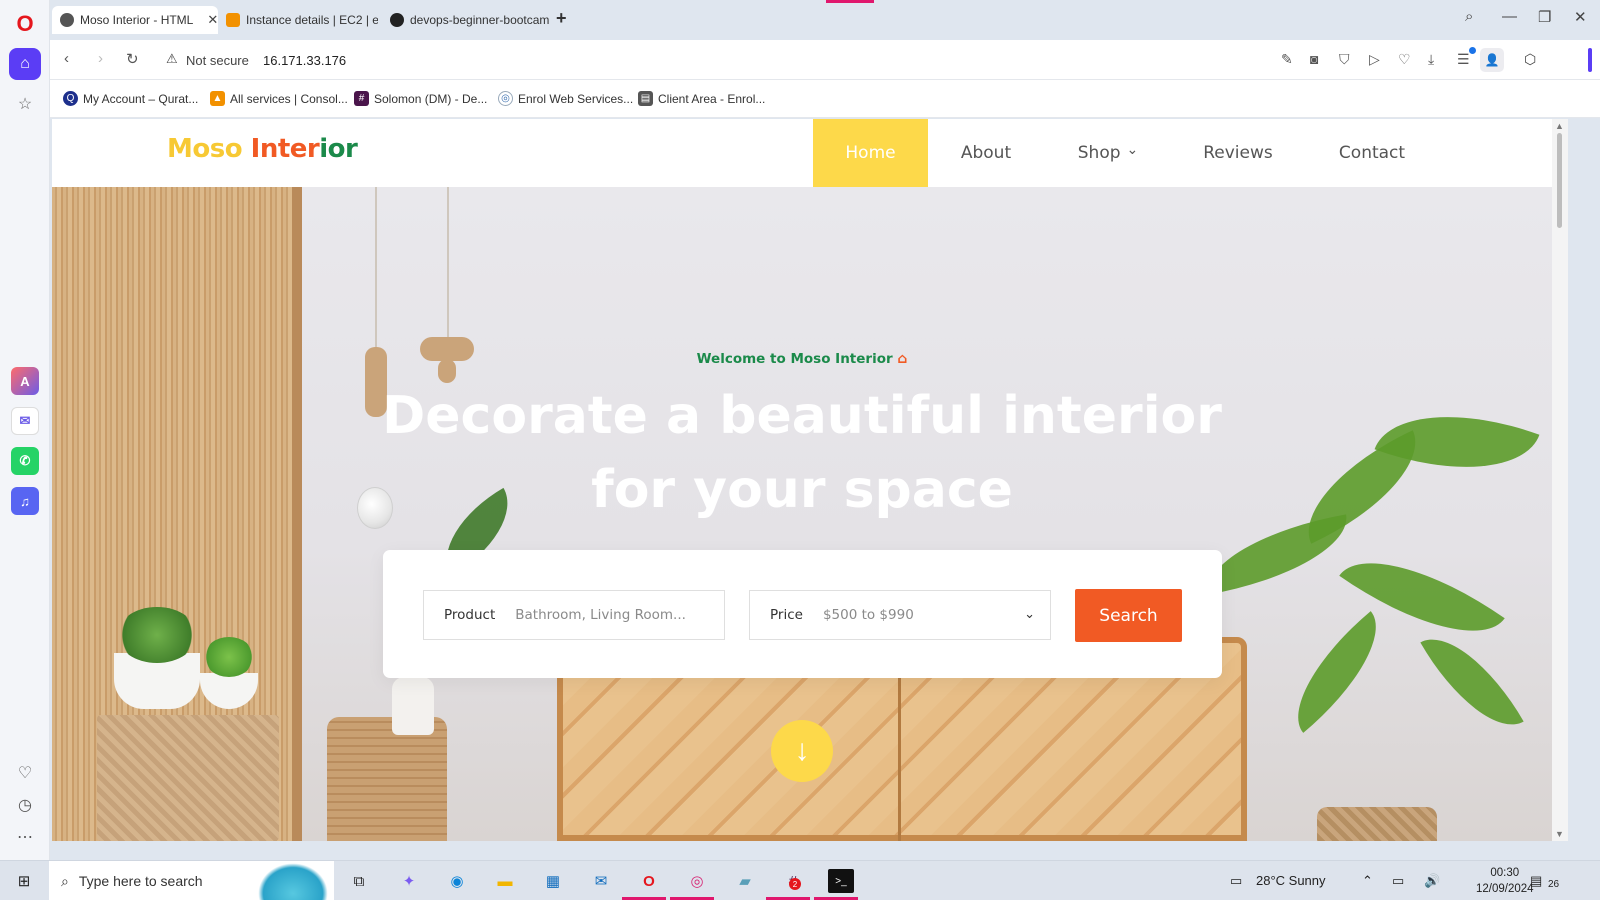  I want to click on opera-icon: O, so click(649, 881).